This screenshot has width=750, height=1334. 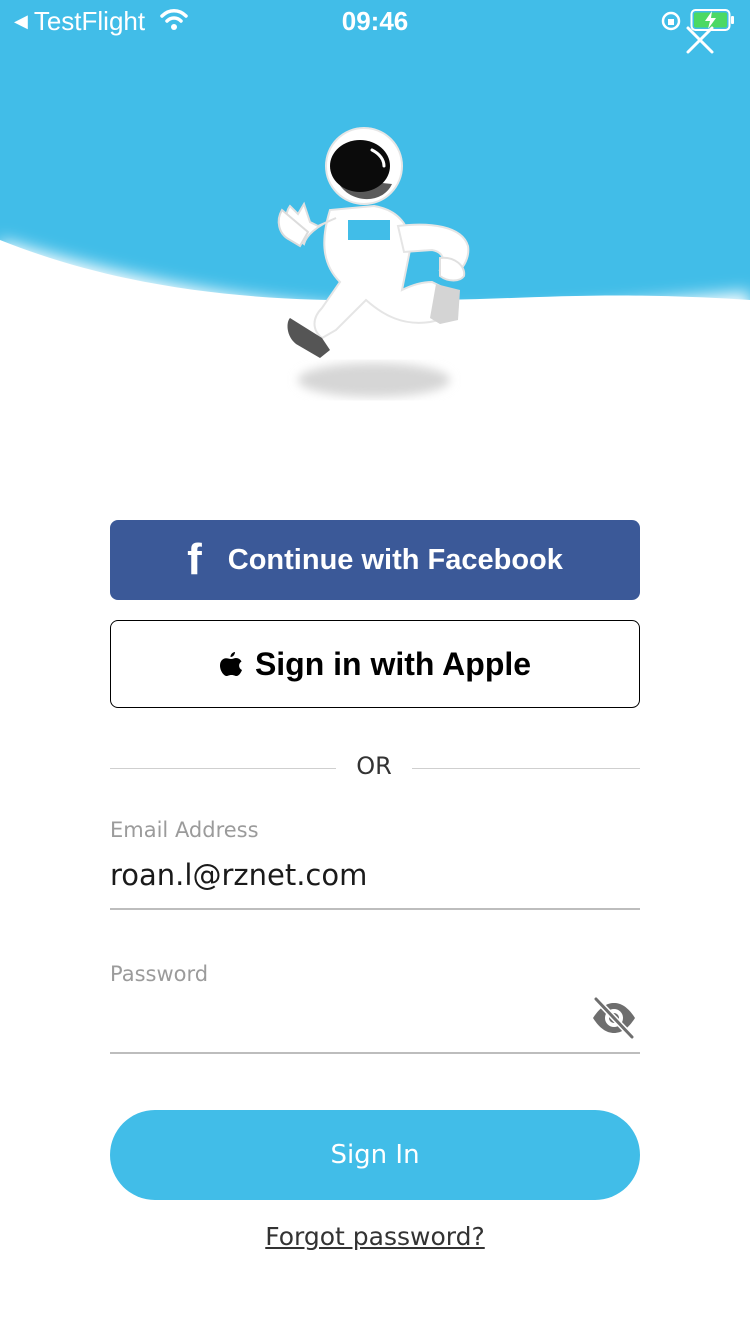 What do you see at coordinates (231, 664) in the screenshot?
I see `apple-logo-icon` at bounding box center [231, 664].